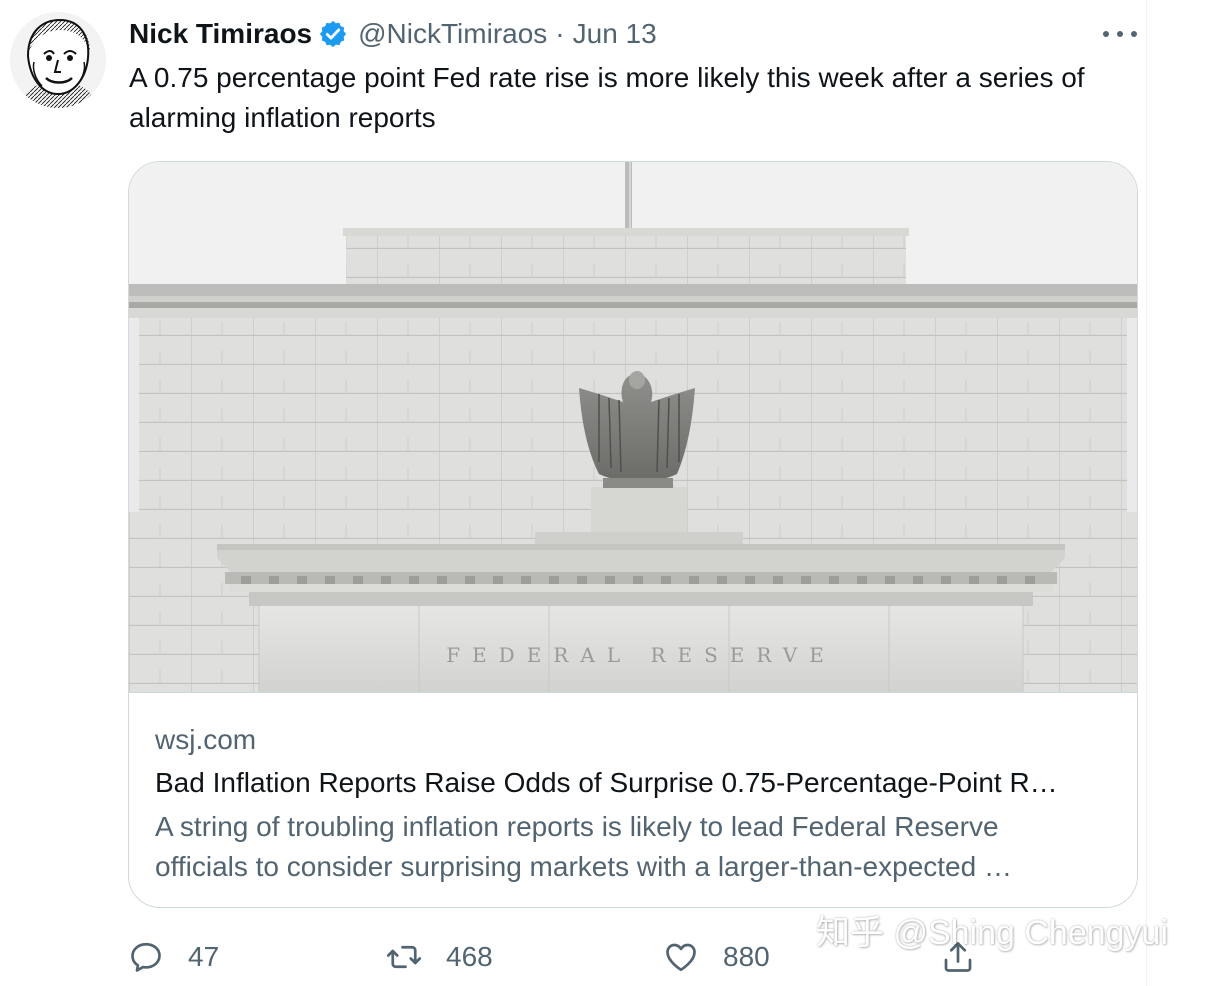  I want to click on tweet-header: Nick Timiraos @NickTimiraos · Jun 13, so click(393, 34).